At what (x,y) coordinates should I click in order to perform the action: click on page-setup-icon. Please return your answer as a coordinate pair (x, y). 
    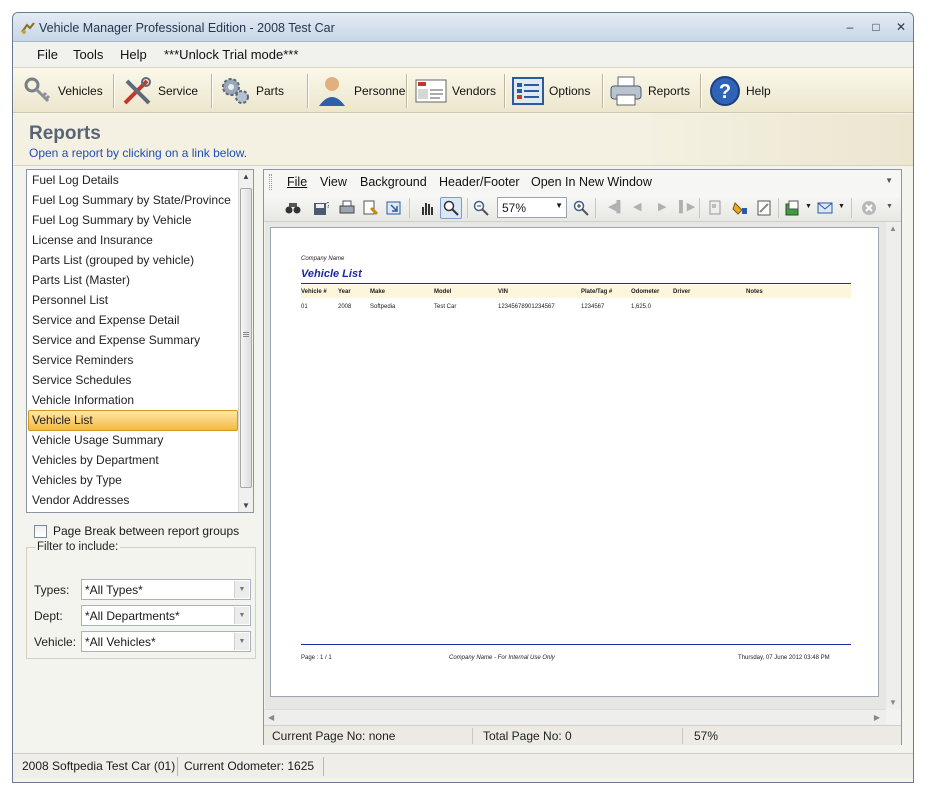
    Looking at the image, I should click on (370, 208).